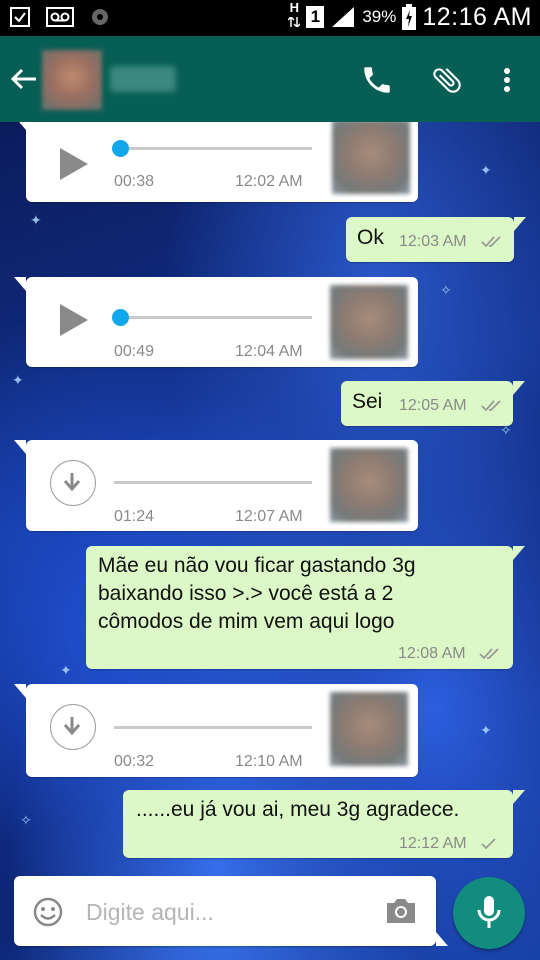 The image size is (540, 960). I want to click on settings-icon, so click(100, 17).